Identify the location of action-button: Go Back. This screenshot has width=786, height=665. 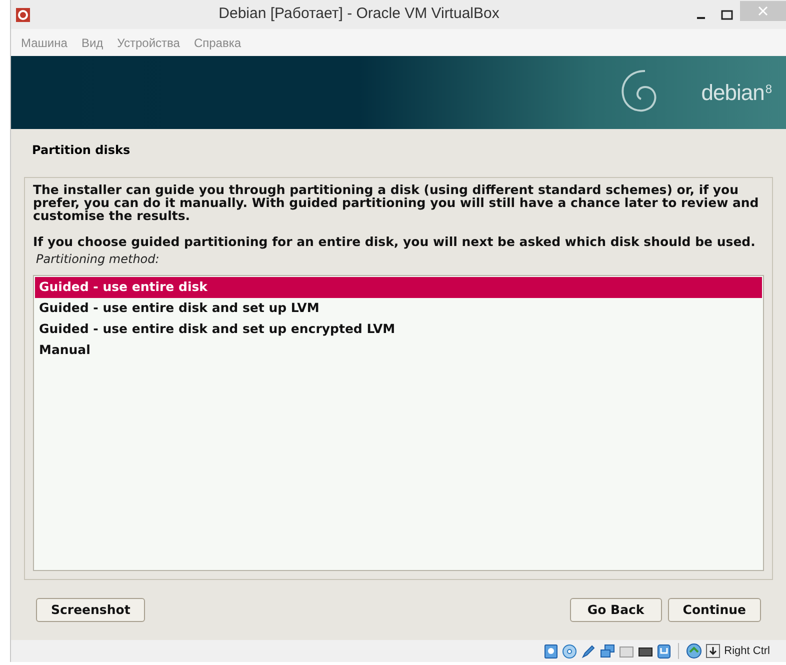
(616, 610).